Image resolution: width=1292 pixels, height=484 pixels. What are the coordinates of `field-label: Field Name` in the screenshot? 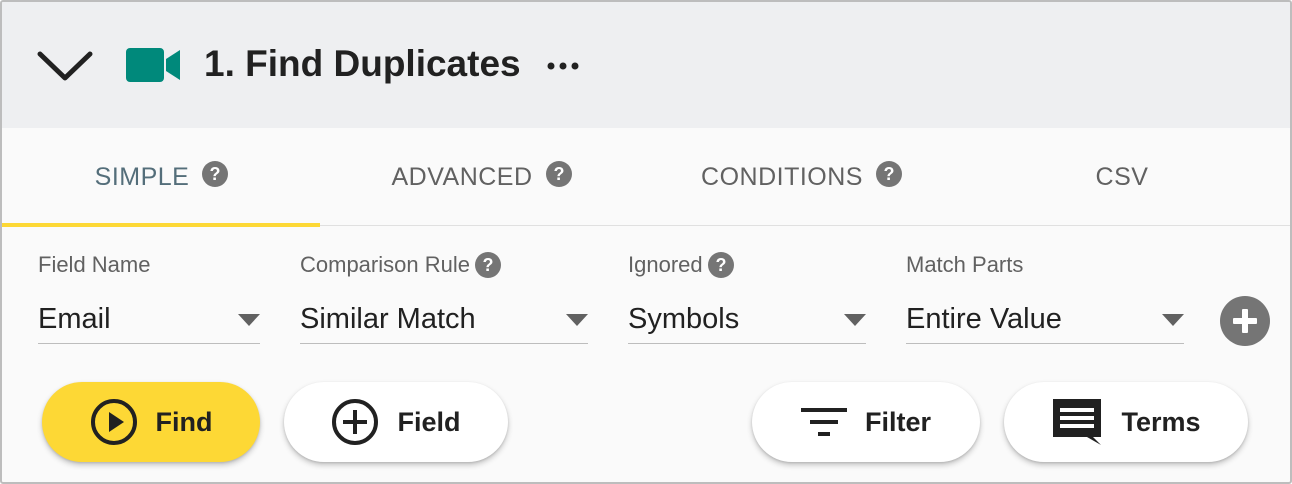 It's located at (94, 265).